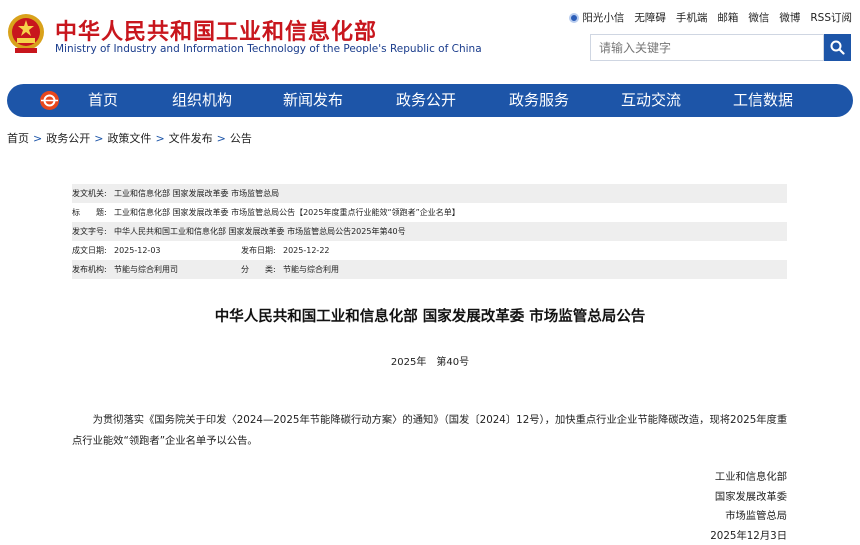 The width and height of the screenshot is (860, 545). Describe the element at coordinates (260, 231) in the screenshot. I see `meta-value: 中华人民共和国工业和信息化部 国家发展改革委 市场监管总局公告2025年第40号` at that location.